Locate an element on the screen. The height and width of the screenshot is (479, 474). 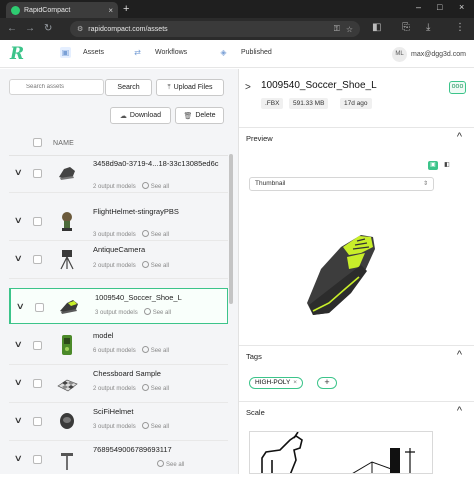
user-menu: ML max@dgg3d.com is located at coordinates (429, 54).